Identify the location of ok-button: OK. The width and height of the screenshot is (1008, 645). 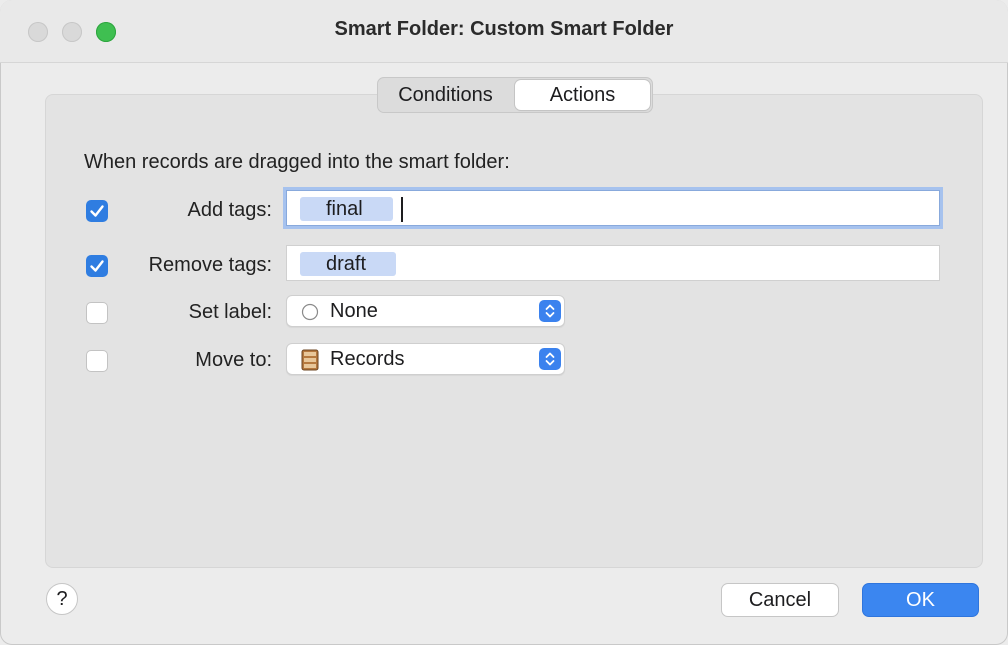
(920, 600).